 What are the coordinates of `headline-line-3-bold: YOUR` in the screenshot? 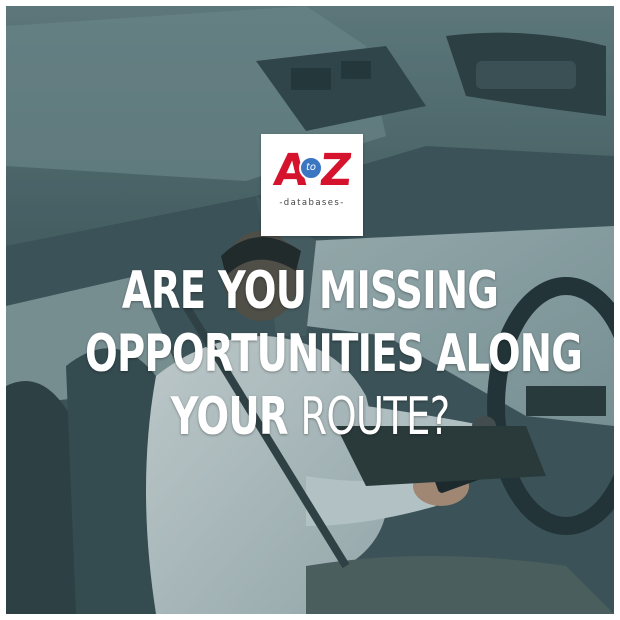 It's located at (235, 417).